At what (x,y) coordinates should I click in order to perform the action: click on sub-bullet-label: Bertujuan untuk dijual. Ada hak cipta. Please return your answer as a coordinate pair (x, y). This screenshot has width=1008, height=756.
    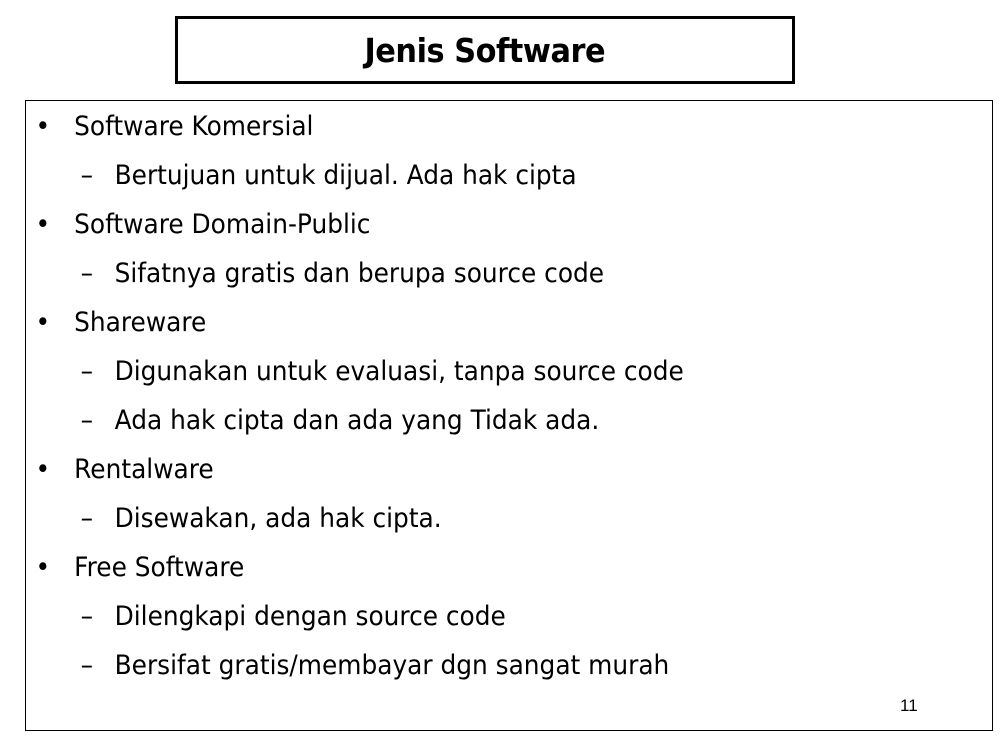
    Looking at the image, I should click on (345, 175).